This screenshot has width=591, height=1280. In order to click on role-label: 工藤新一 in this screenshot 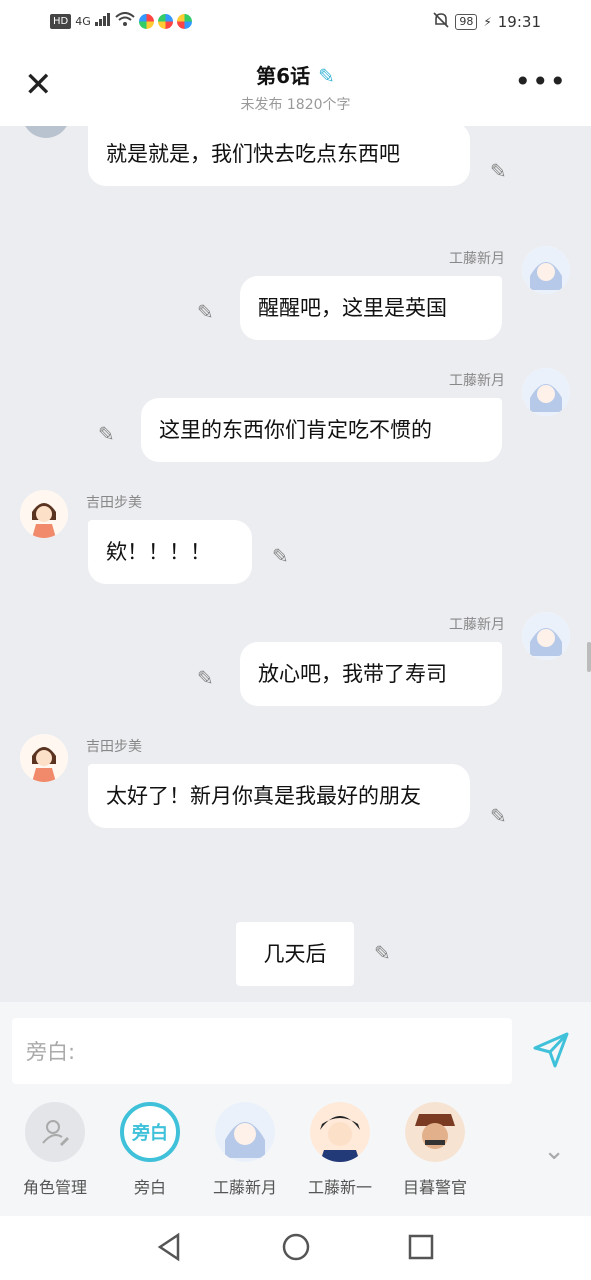, I will do `click(339, 1187)`.